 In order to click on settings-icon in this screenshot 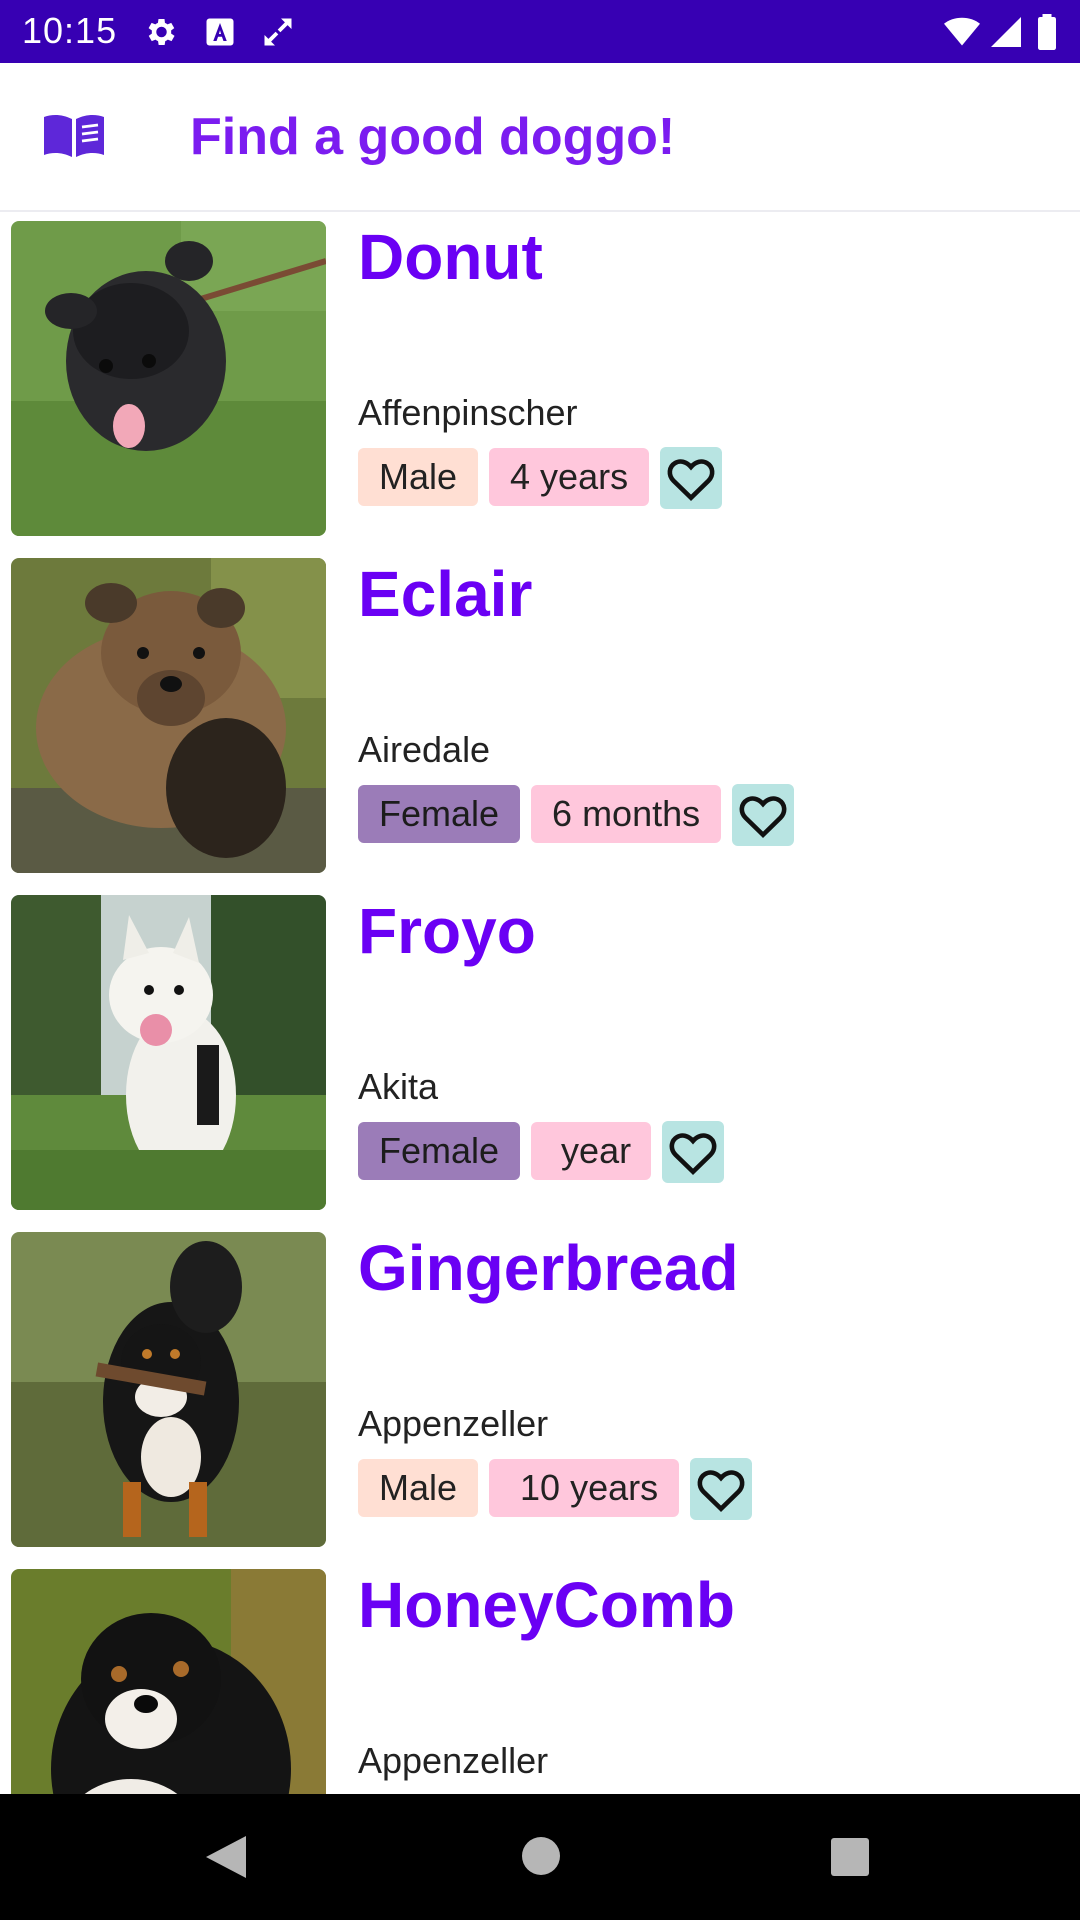, I will do `click(161, 32)`.